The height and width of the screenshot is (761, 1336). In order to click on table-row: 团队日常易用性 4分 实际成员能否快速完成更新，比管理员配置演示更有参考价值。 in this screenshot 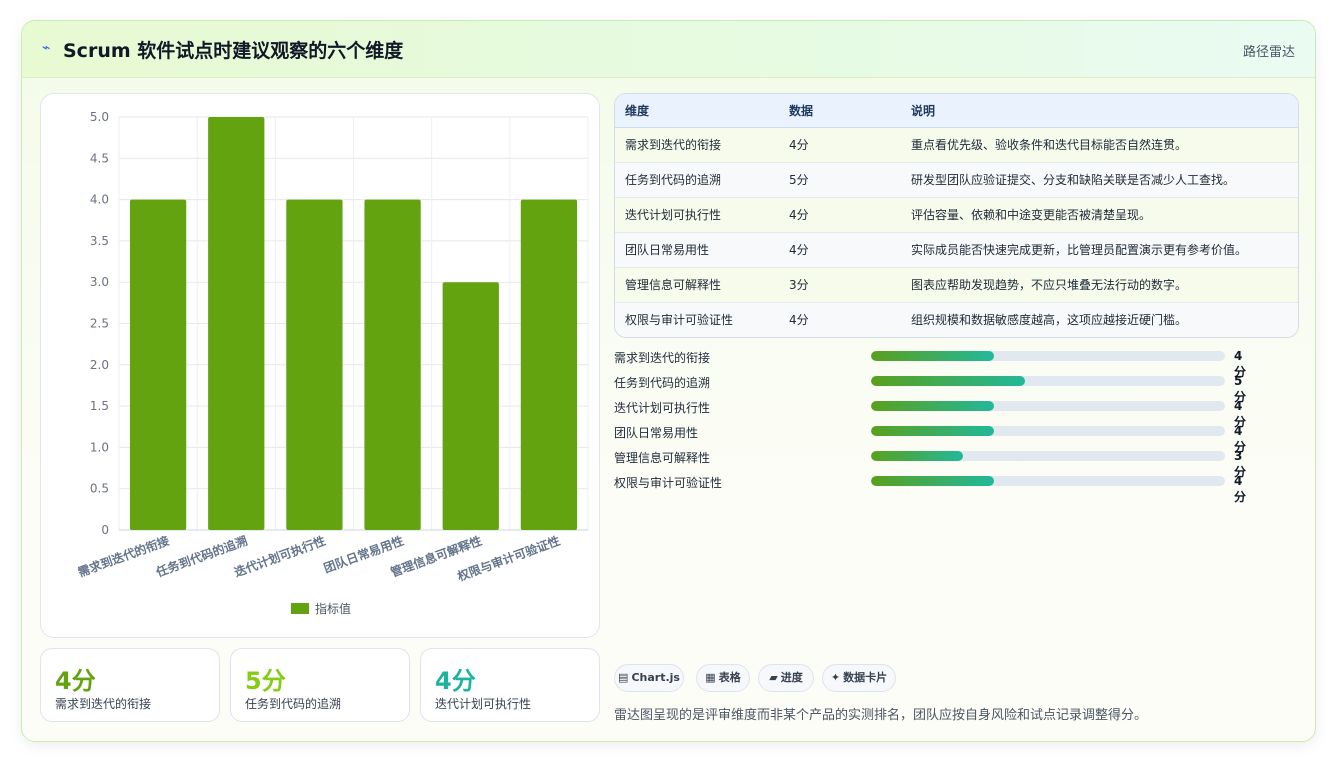, I will do `click(956, 249)`.